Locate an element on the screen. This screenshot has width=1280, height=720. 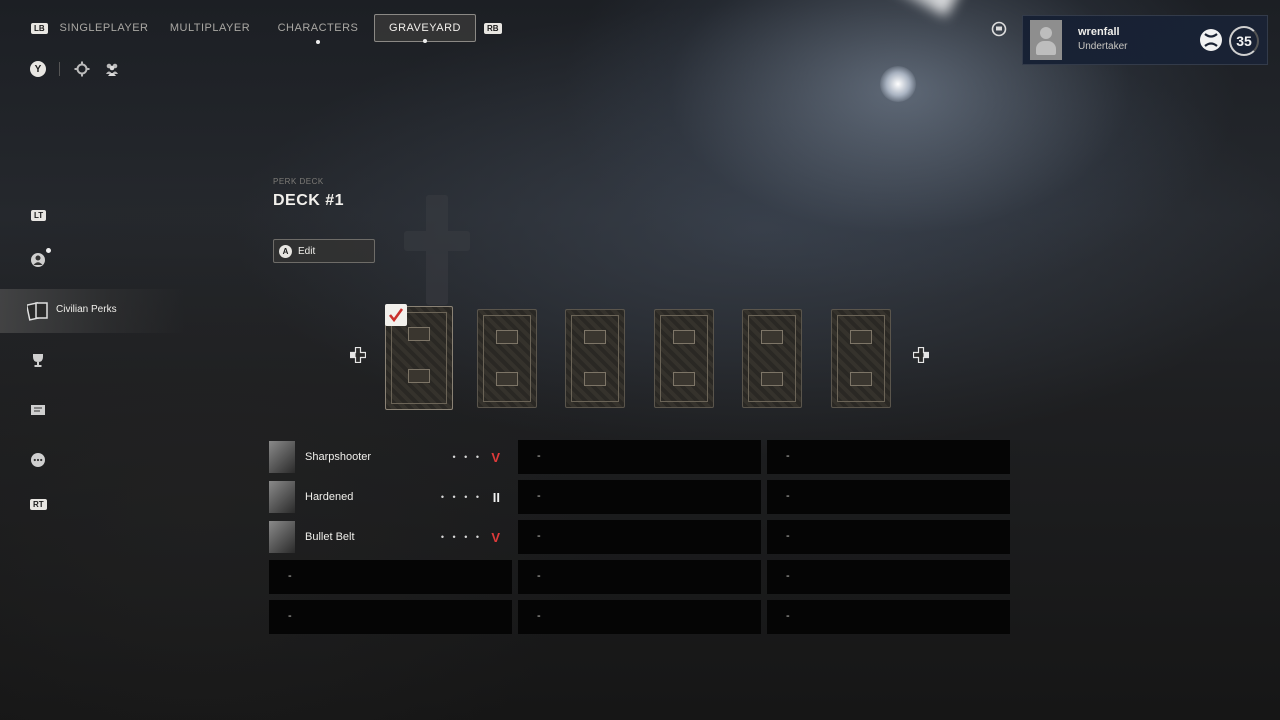
y-button-icon: Y is located at coordinates (38, 69).